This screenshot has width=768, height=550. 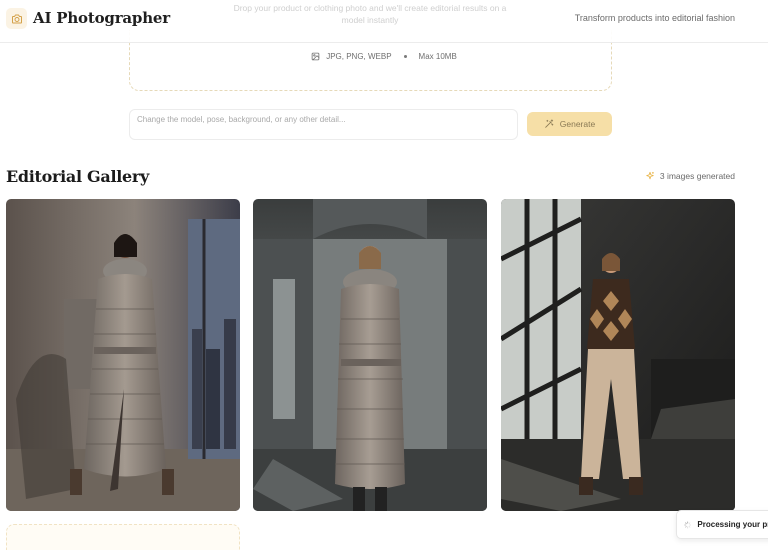 What do you see at coordinates (577, 124) in the screenshot?
I see `generate-label: Generate` at bounding box center [577, 124].